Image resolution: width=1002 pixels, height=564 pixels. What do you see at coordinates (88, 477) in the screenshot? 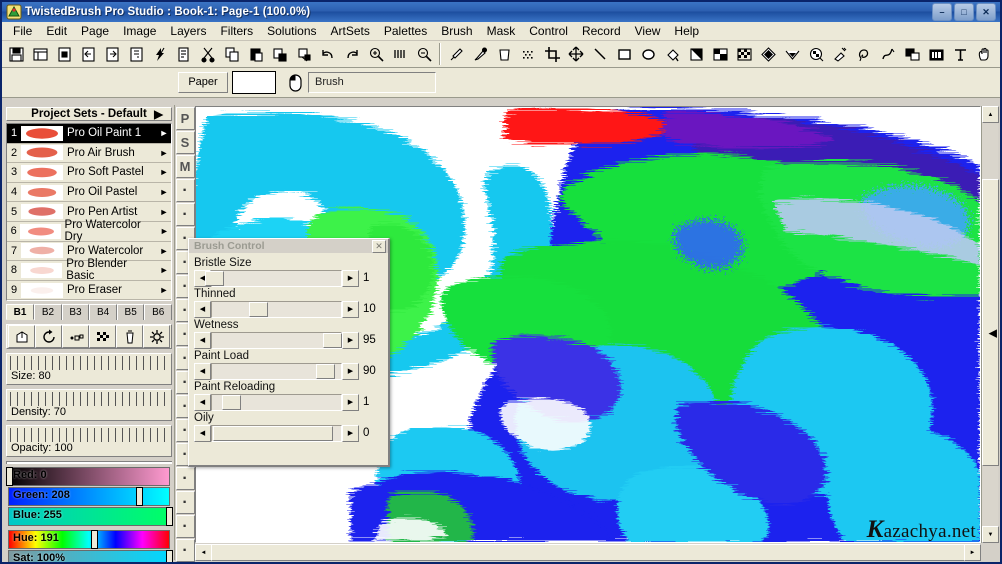
I see `red-channel: Red: 0` at bounding box center [88, 477].